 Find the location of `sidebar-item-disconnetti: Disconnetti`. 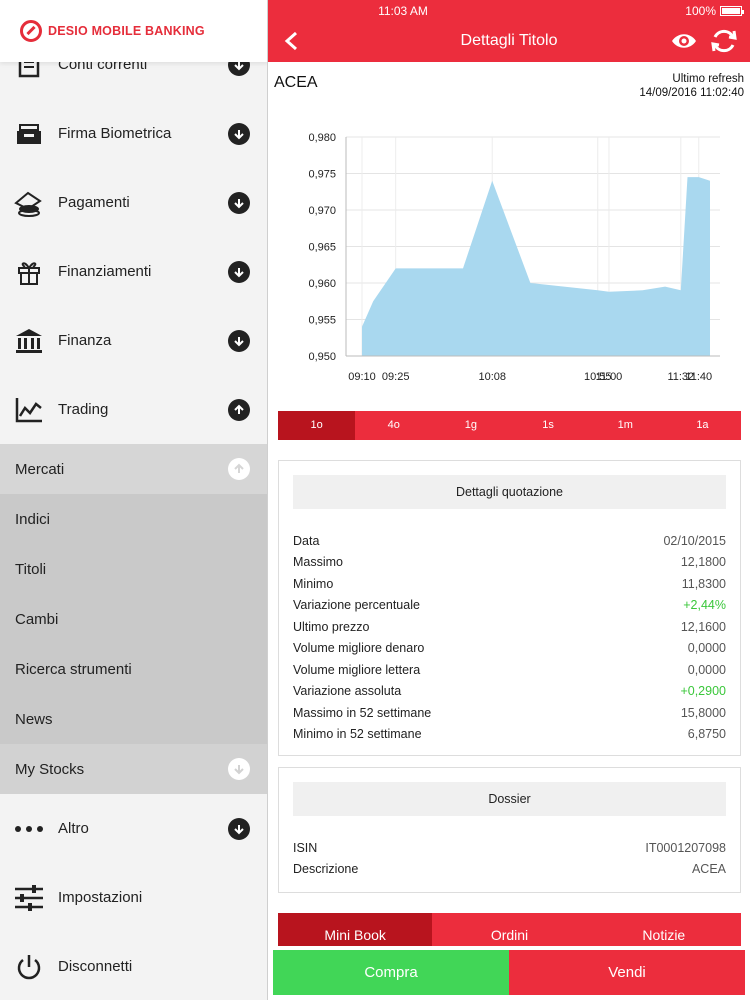

sidebar-item-disconnetti: Disconnetti is located at coordinates (133, 966).